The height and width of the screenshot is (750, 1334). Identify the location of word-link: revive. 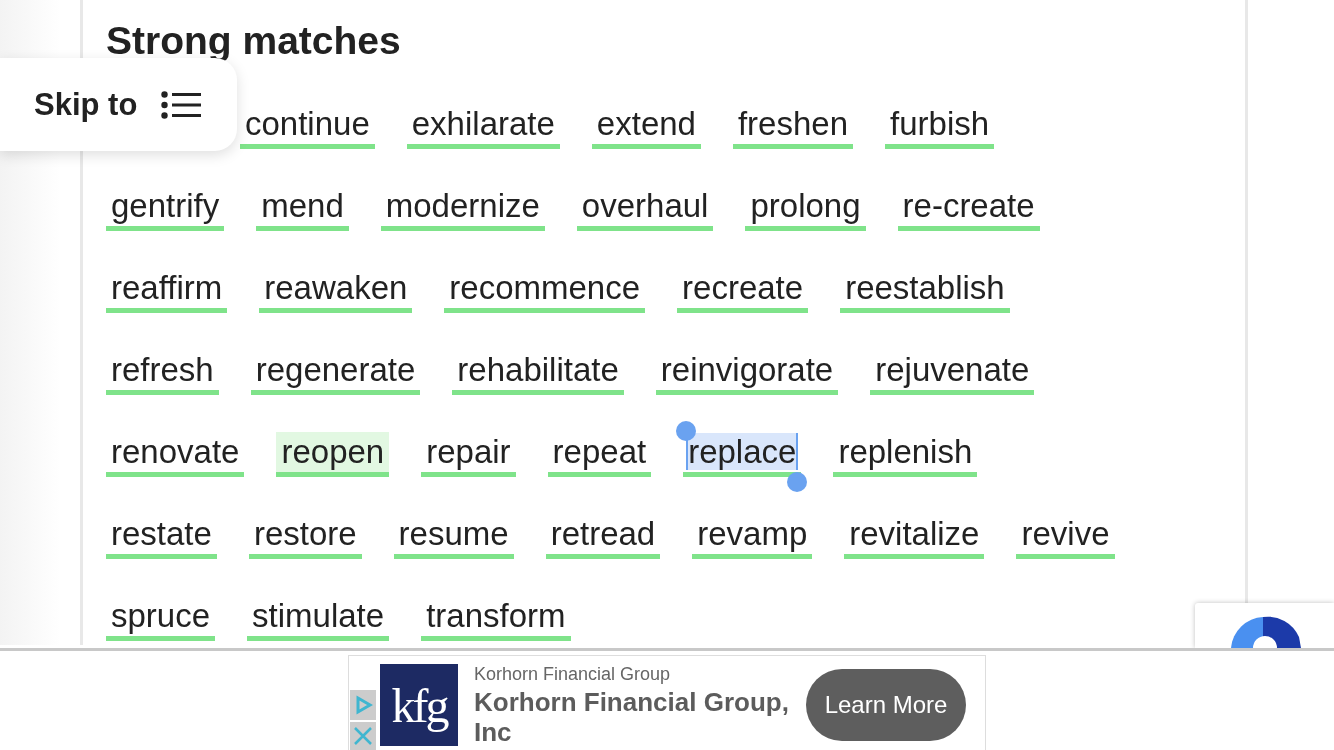
(1065, 536).